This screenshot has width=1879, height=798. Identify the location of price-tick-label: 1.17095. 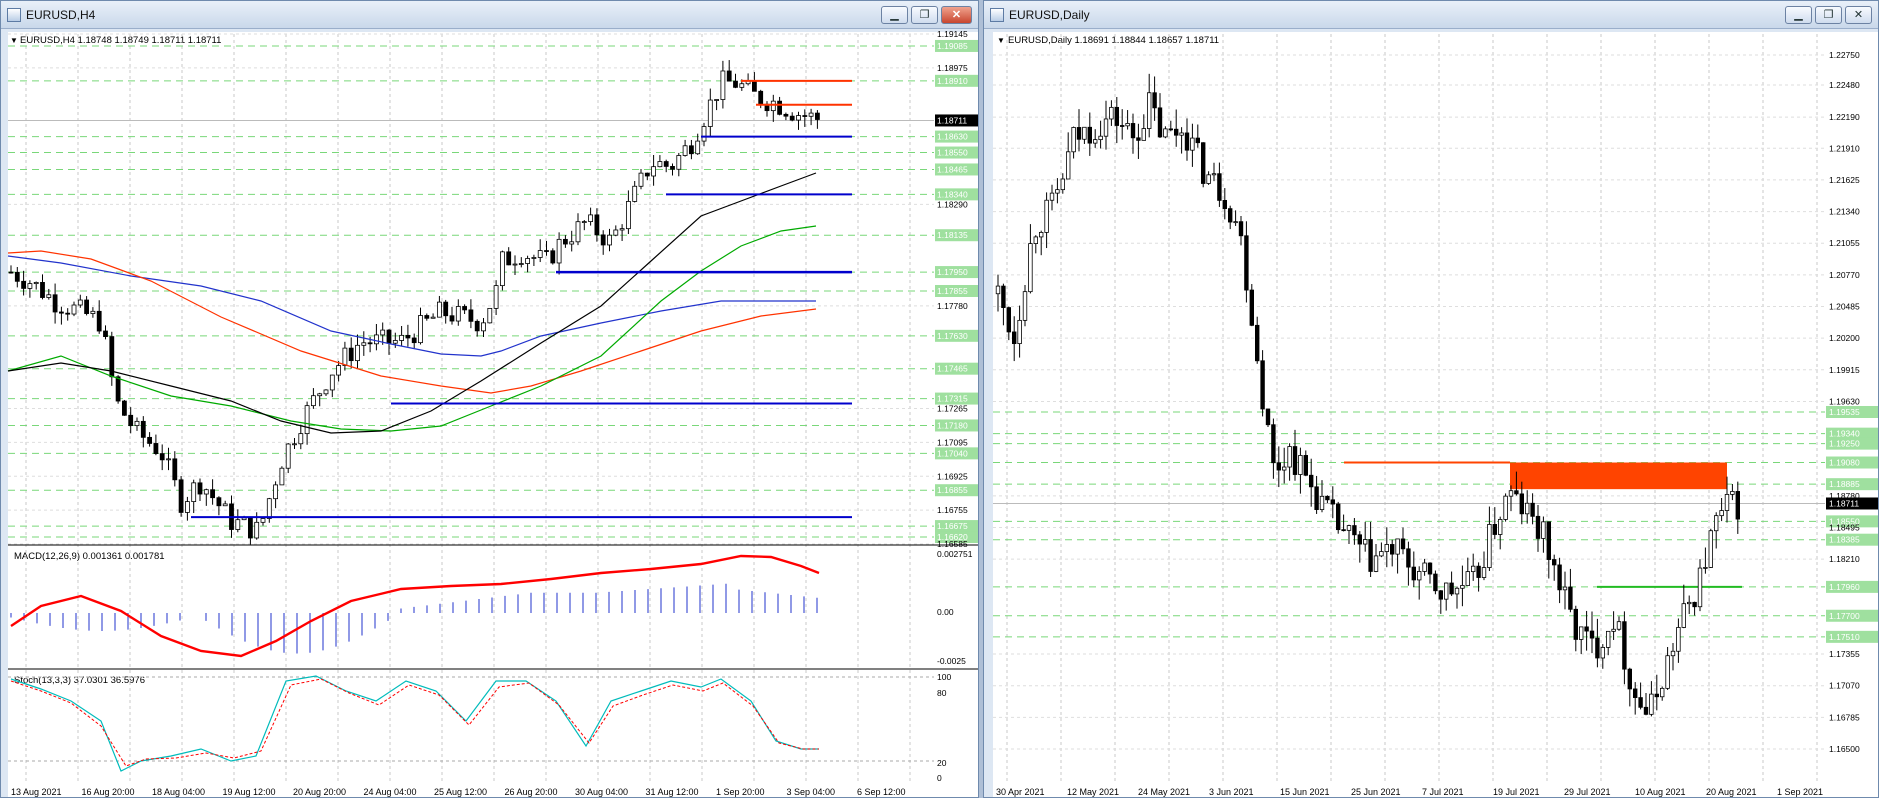
(952, 442).